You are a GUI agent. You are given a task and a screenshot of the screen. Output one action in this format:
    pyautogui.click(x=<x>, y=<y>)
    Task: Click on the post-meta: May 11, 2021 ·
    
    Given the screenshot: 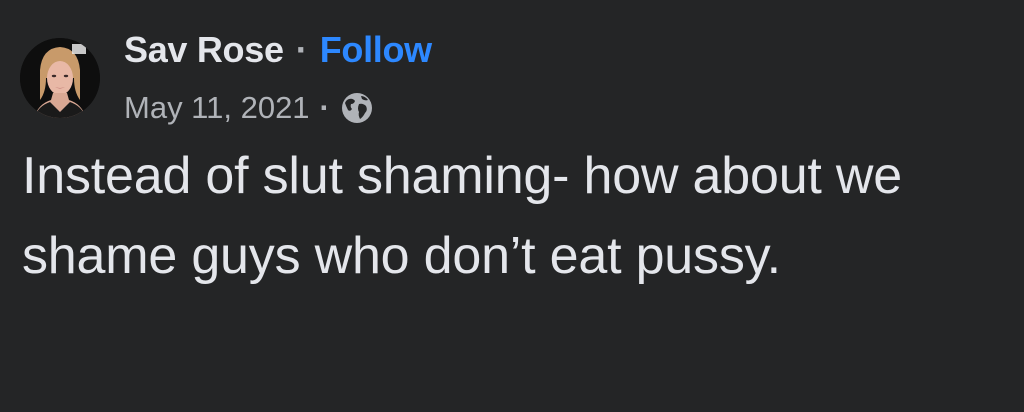 What is the action you would take?
    pyautogui.click(x=249, y=108)
    